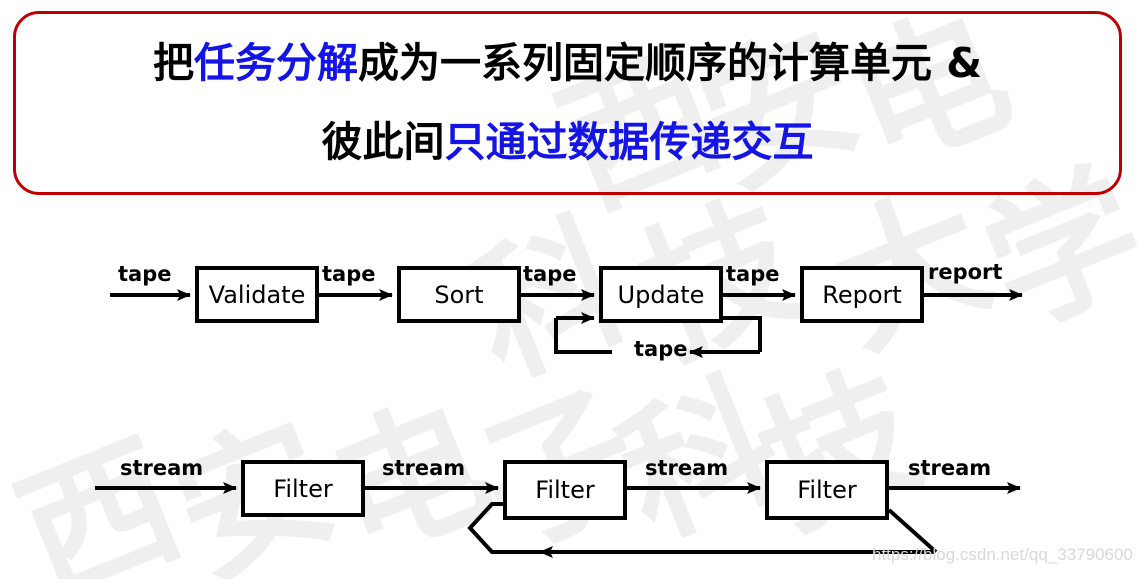  Describe the element at coordinates (383, 142) in the screenshot. I see `title-line-2-run-0: 彼此间` at that location.